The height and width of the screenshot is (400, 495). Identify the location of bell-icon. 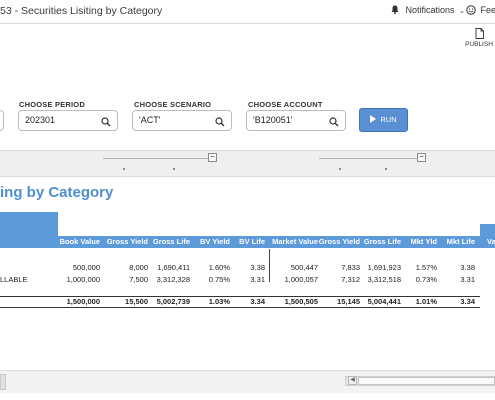
(395, 10).